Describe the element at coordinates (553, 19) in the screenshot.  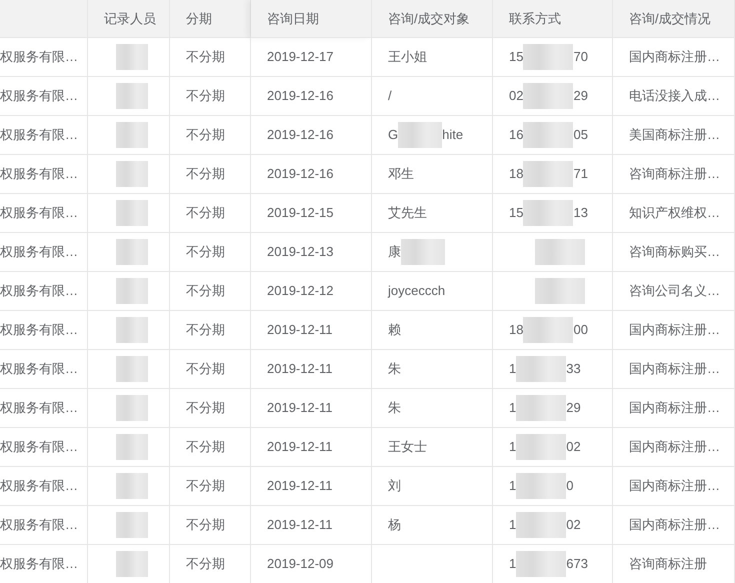
I see `column-header: 联系方式` at that location.